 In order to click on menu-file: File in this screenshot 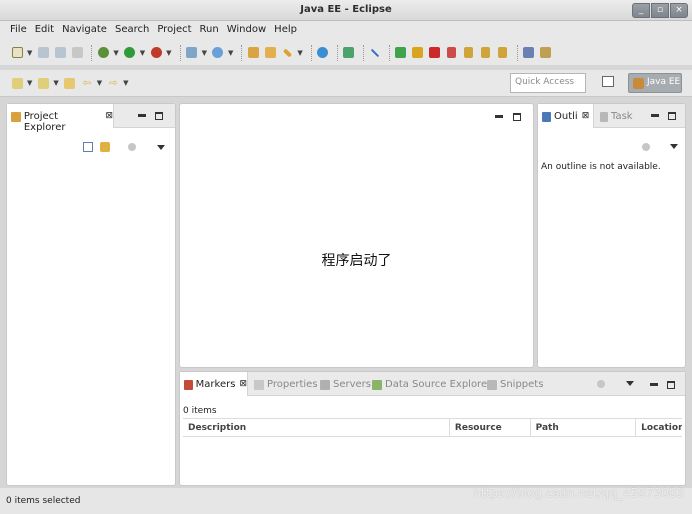, I will do `click(18, 30)`.